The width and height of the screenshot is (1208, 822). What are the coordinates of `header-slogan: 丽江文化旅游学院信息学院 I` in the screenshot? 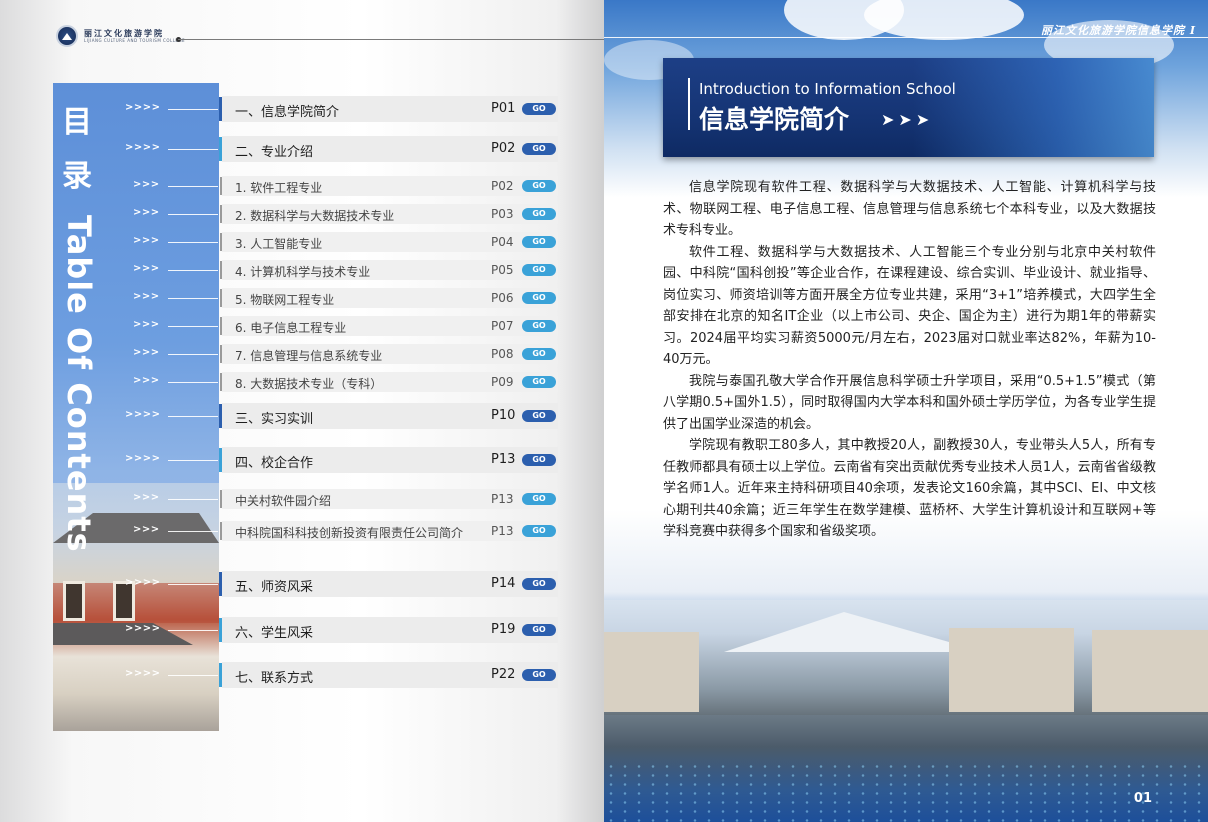 It's located at (1118, 30).